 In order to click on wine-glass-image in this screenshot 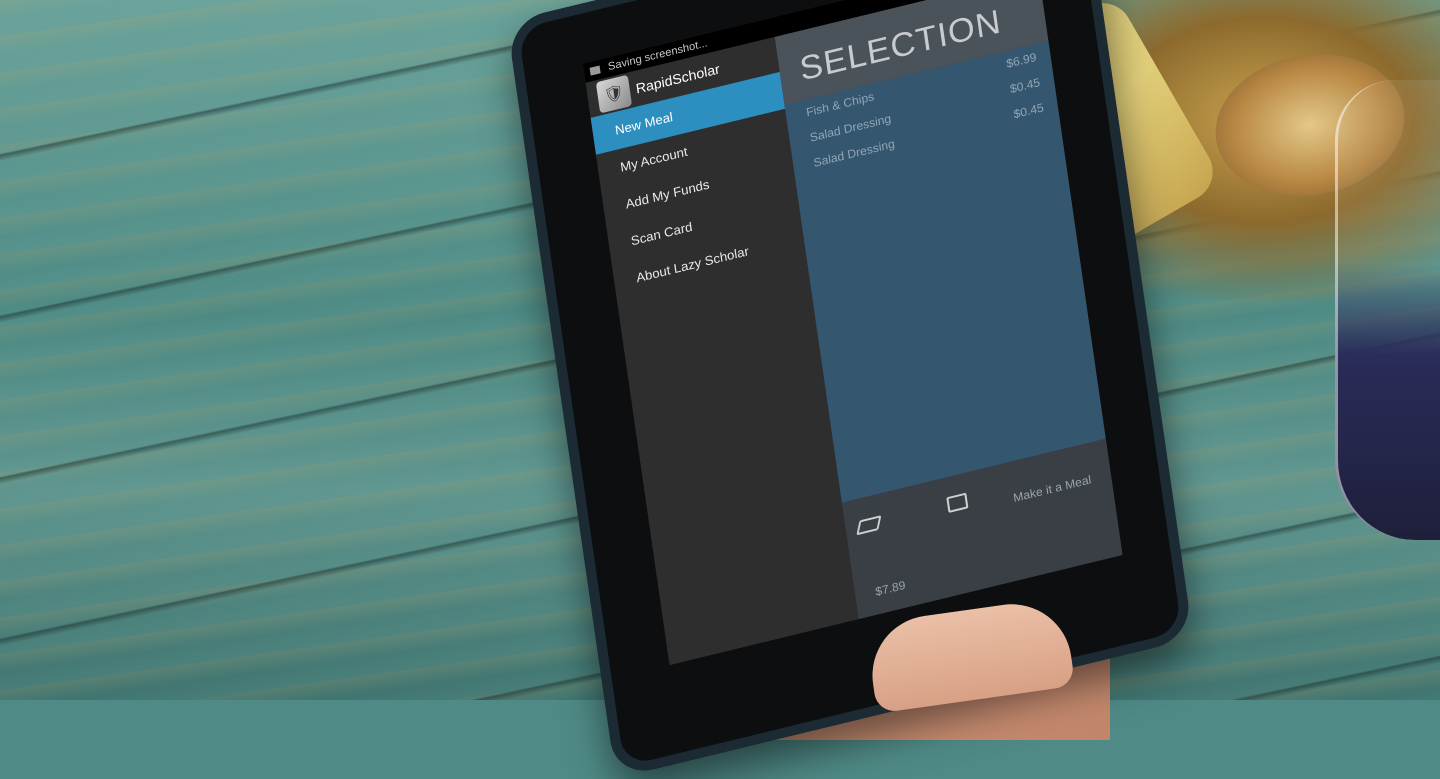, I will do `click(1387, 310)`.